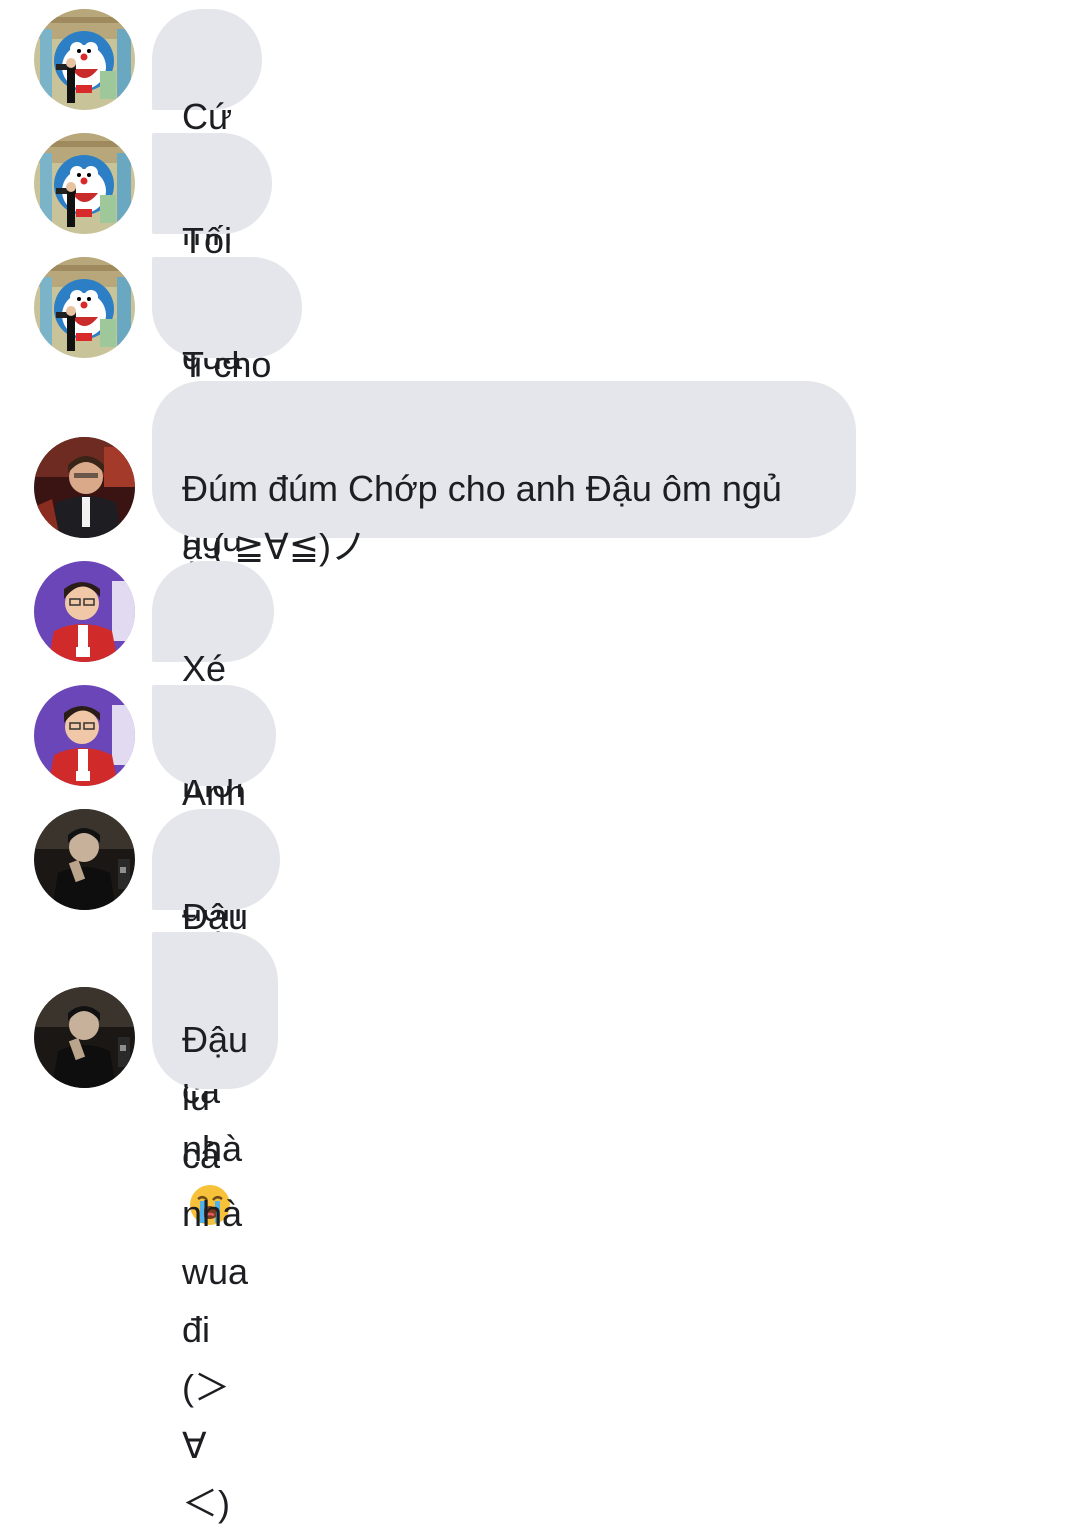  Describe the element at coordinates (215, 1228) in the screenshot. I see `message-bubble: Đậu iu cả nhà wua đi (＞∀＜)` at that location.